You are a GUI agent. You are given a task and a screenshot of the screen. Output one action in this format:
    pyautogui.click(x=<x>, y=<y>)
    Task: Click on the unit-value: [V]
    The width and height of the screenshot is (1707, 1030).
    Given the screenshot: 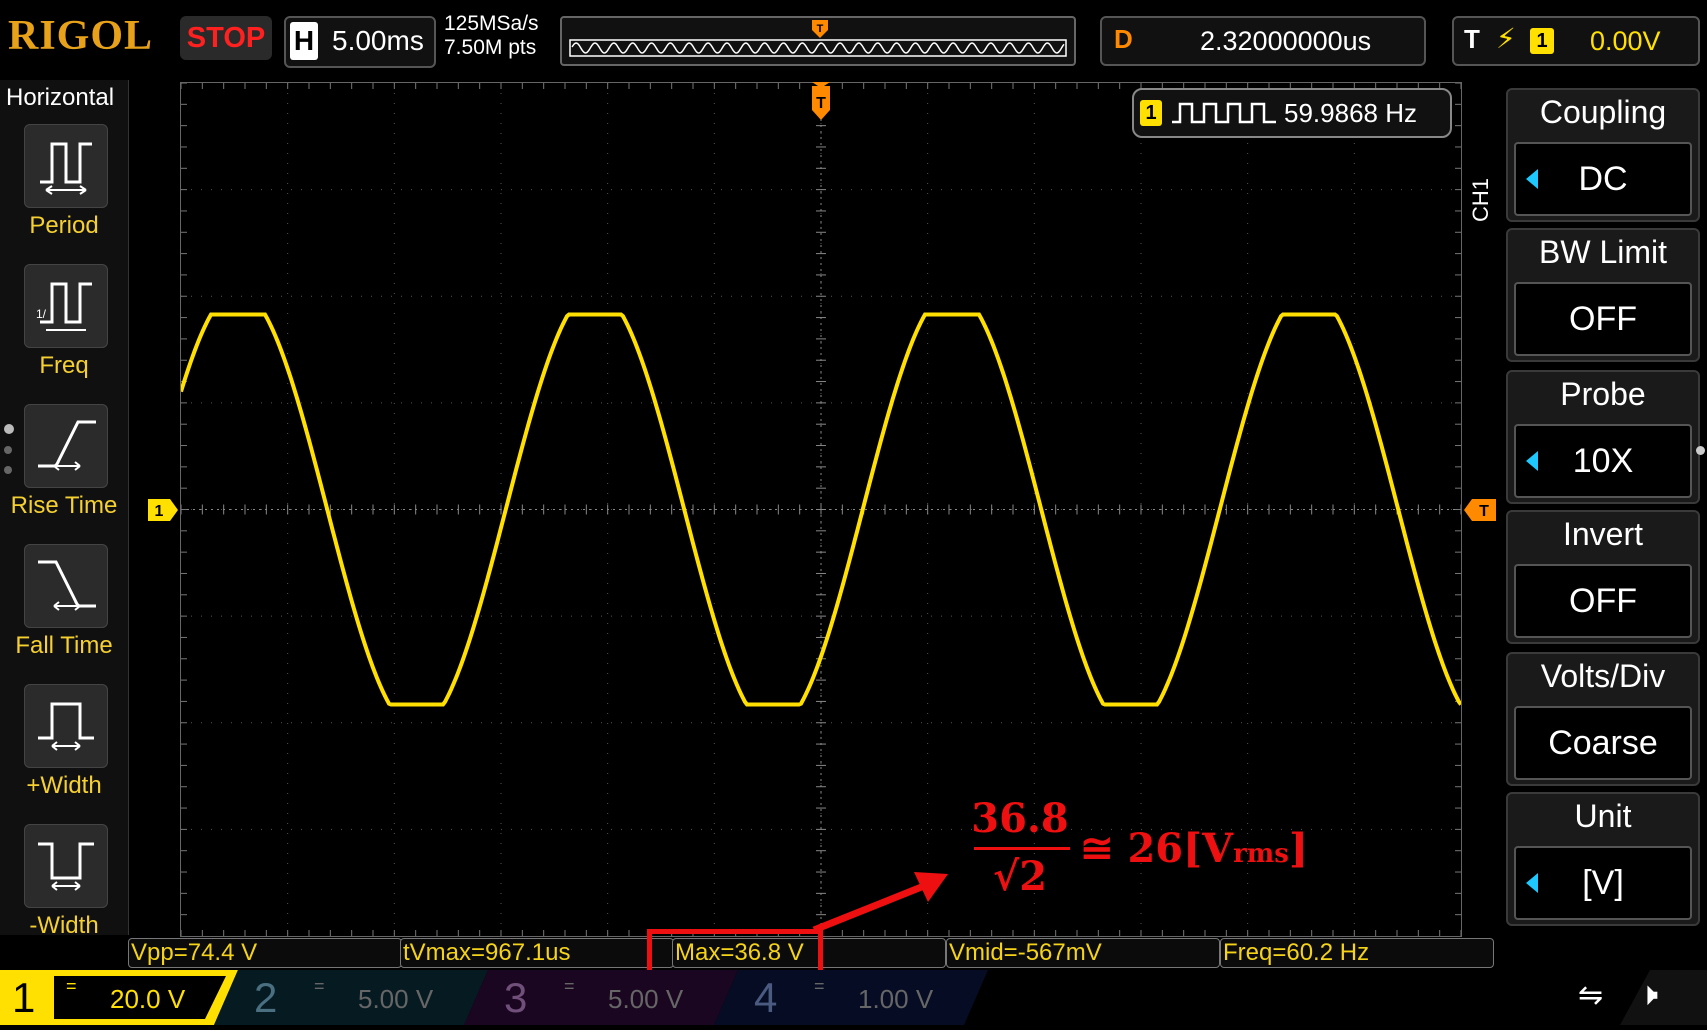 What is the action you would take?
    pyautogui.click(x=1603, y=883)
    